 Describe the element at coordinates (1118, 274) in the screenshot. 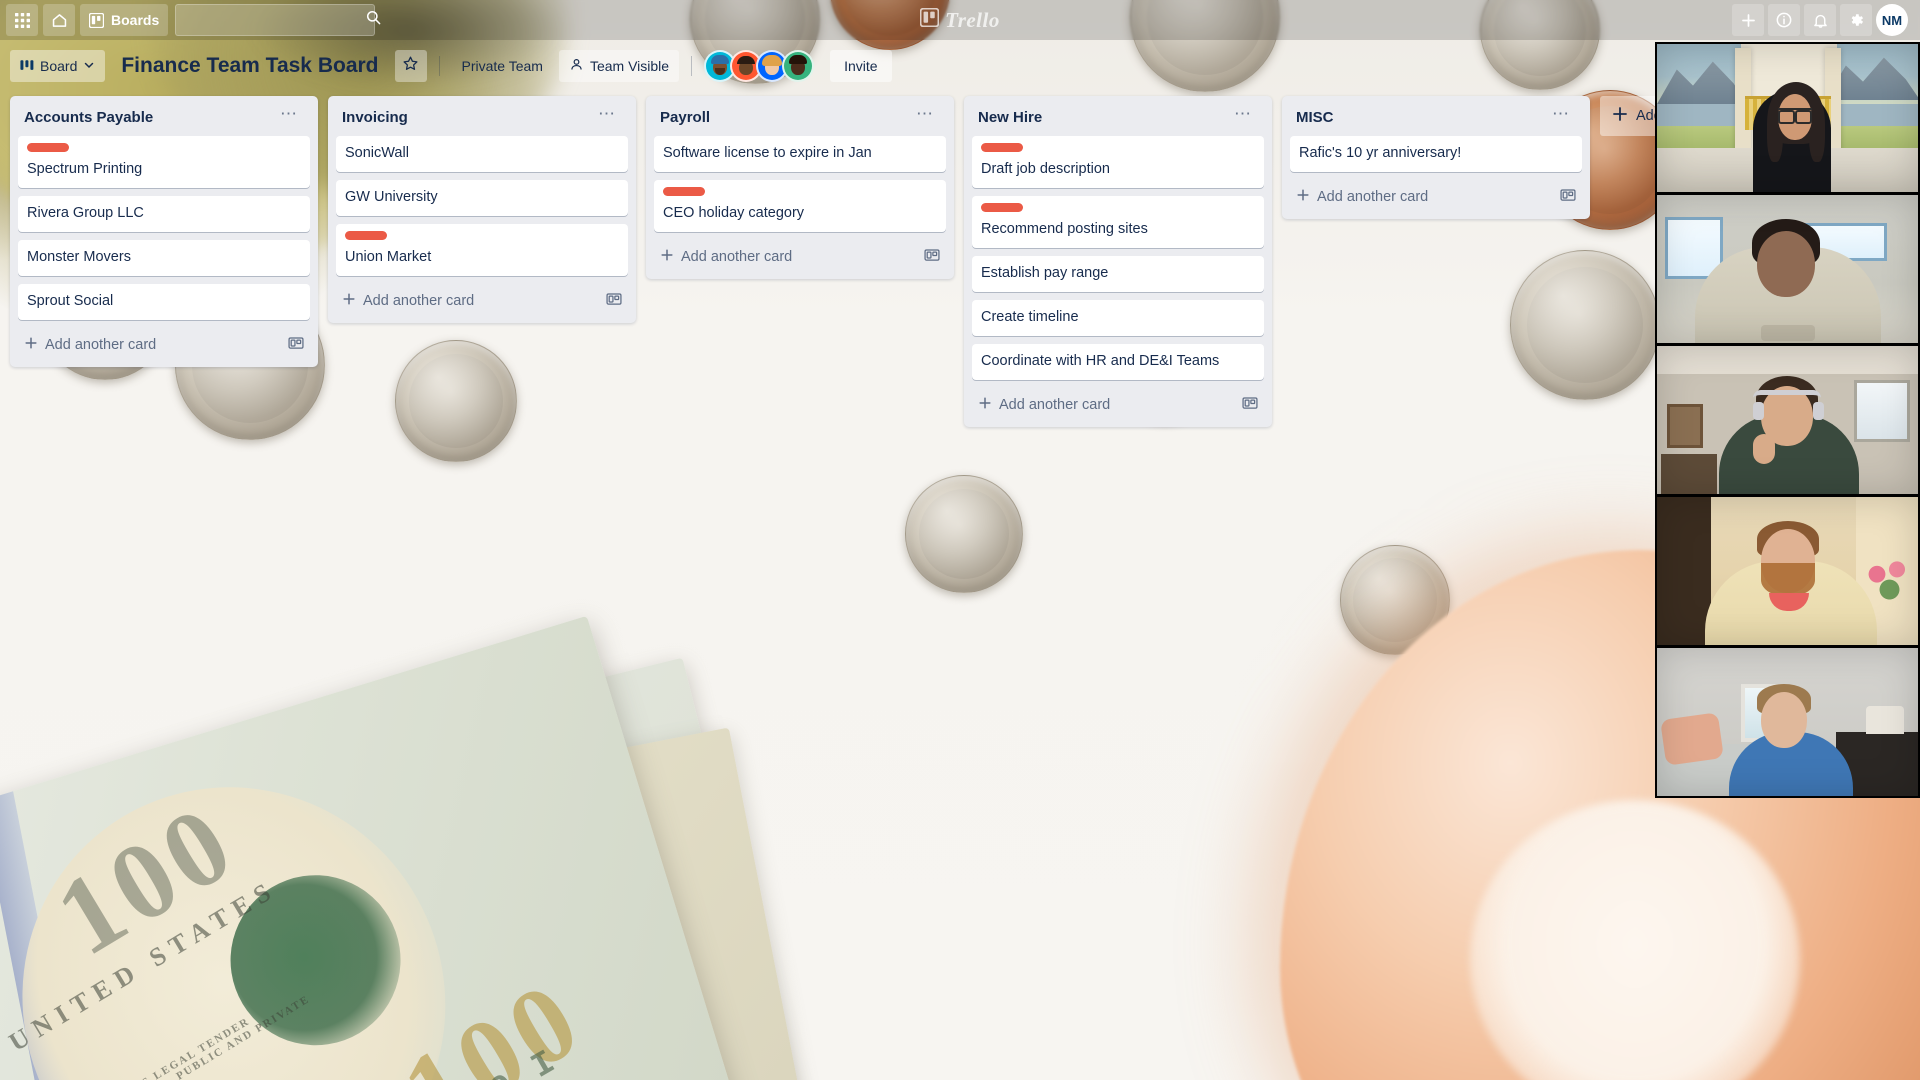

I see `card: Establish pay range` at that location.